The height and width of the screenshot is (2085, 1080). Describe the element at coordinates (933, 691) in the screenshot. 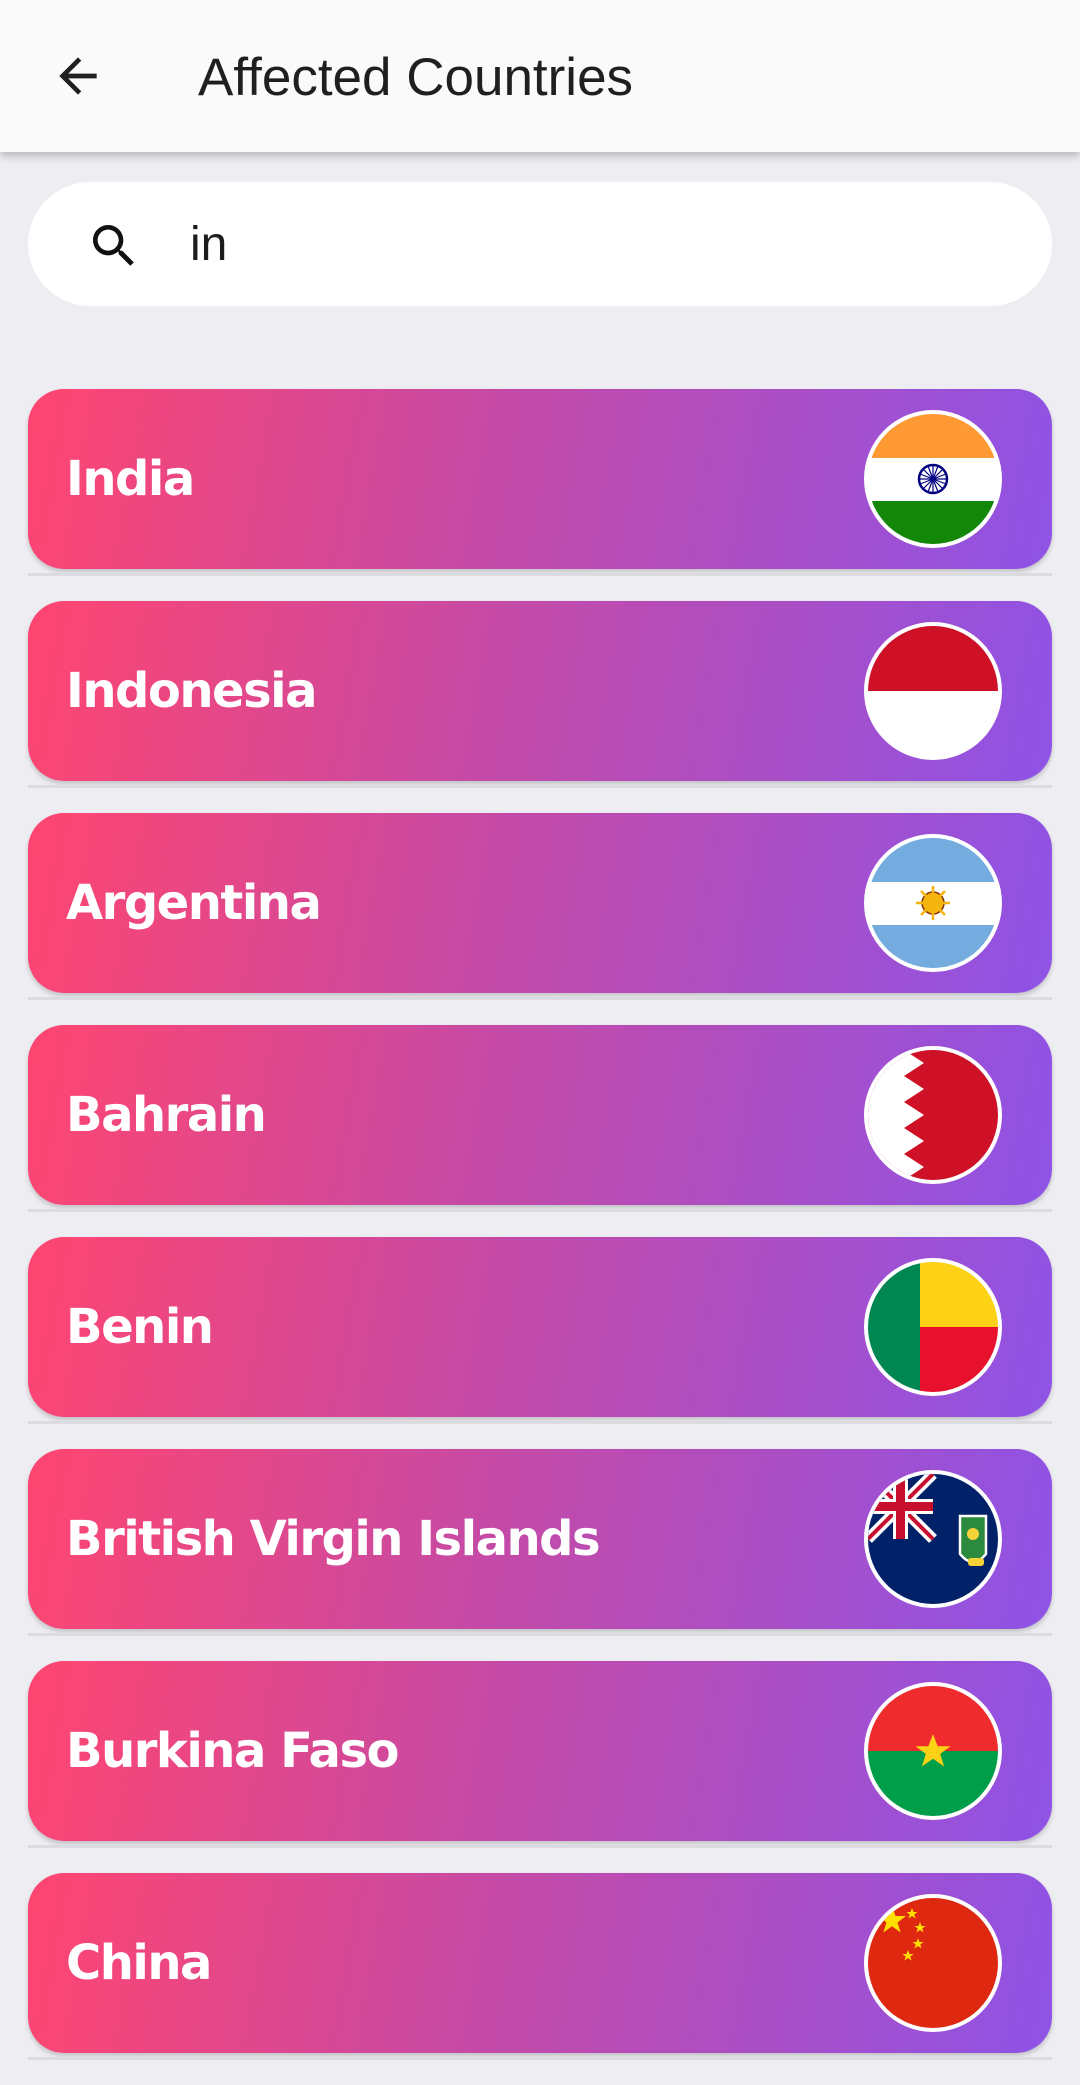

I see `flag-indonesia-icon` at that location.